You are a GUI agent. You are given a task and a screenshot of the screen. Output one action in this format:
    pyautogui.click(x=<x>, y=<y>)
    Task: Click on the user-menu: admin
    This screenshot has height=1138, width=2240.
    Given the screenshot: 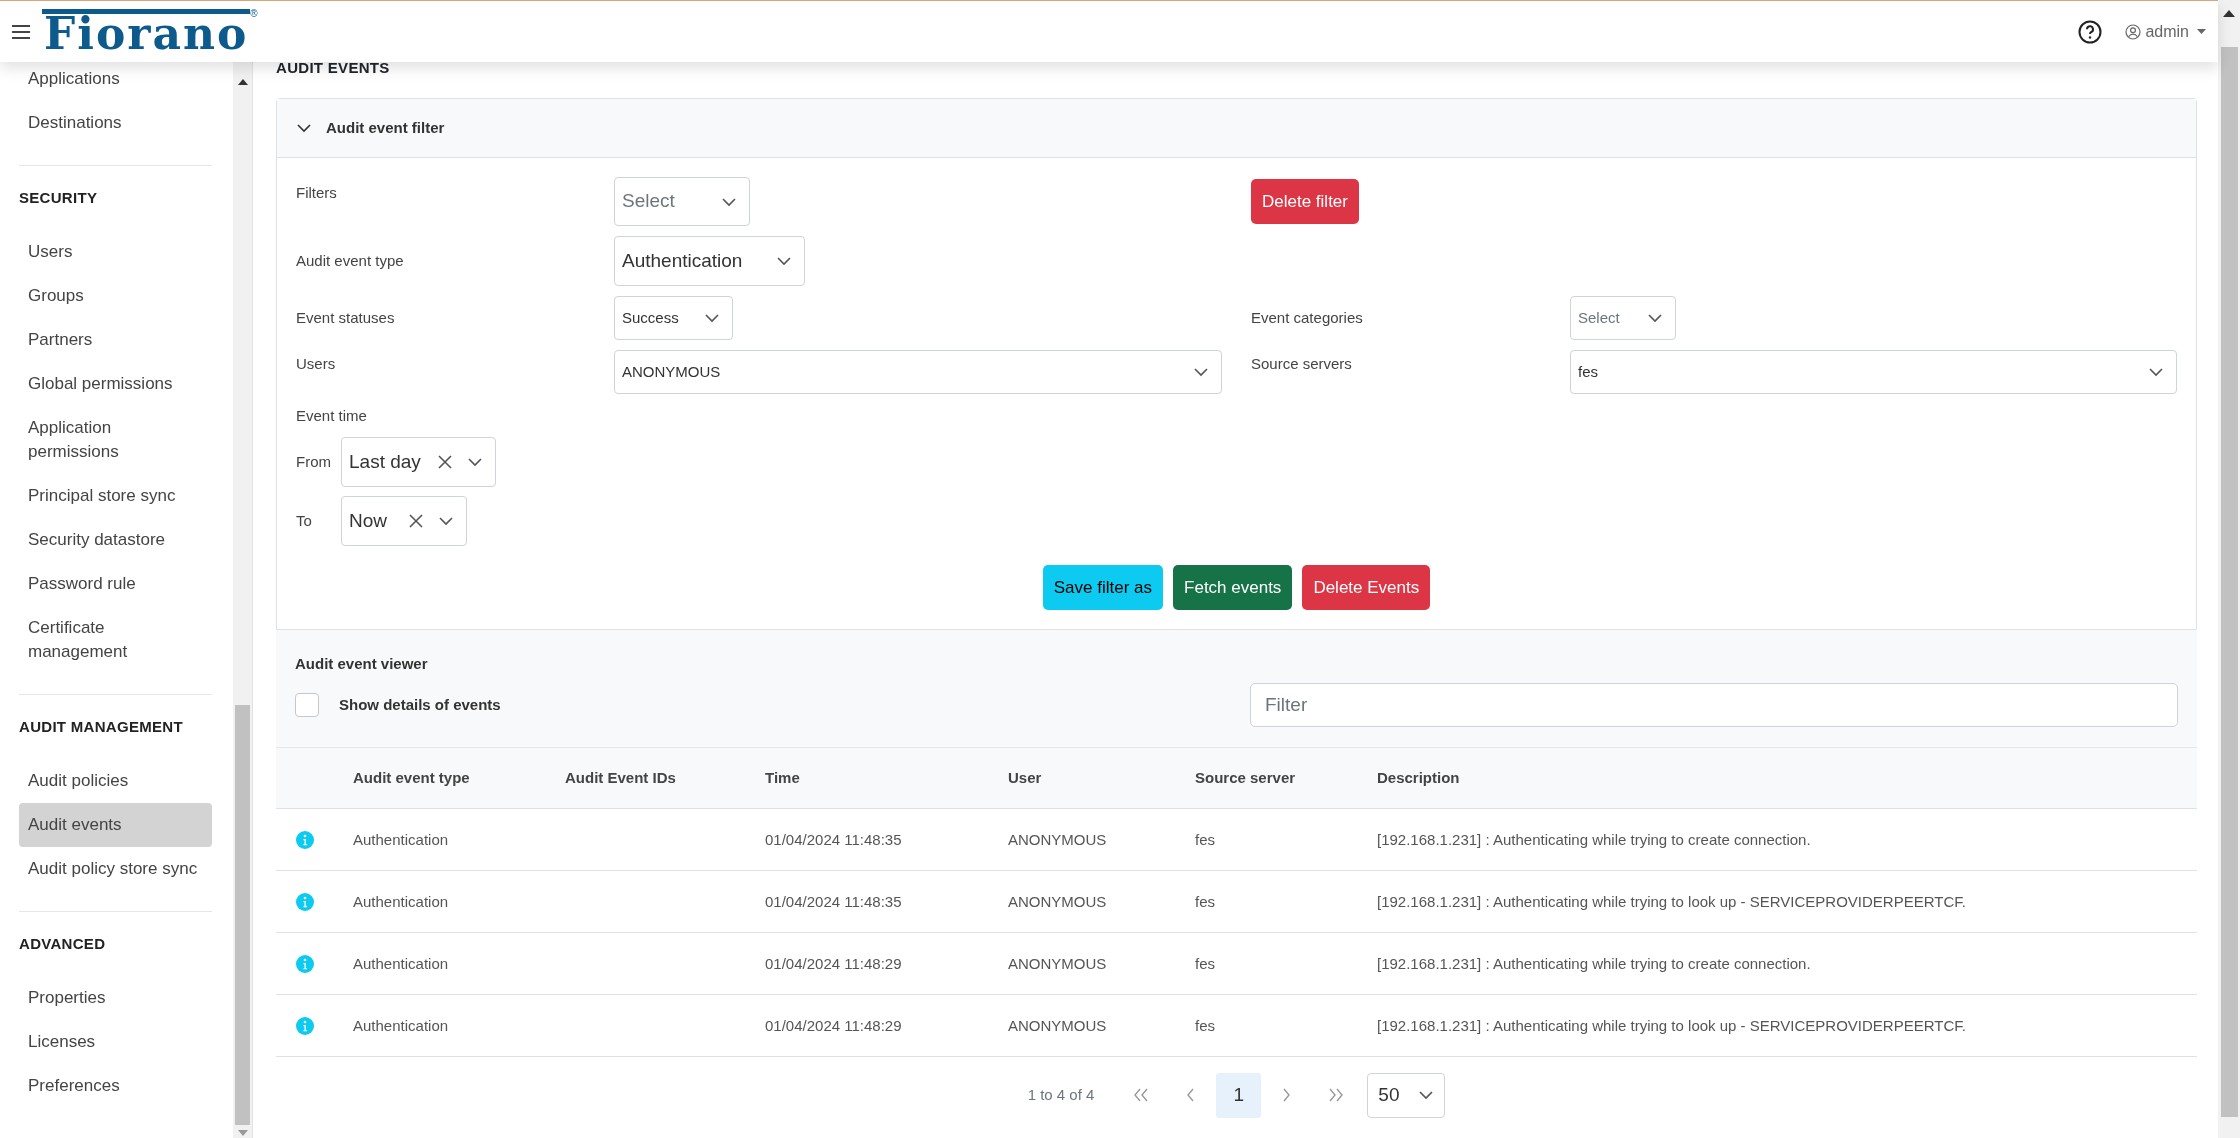 What is the action you would take?
    pyautogui.click(x=2165, y=31)
    